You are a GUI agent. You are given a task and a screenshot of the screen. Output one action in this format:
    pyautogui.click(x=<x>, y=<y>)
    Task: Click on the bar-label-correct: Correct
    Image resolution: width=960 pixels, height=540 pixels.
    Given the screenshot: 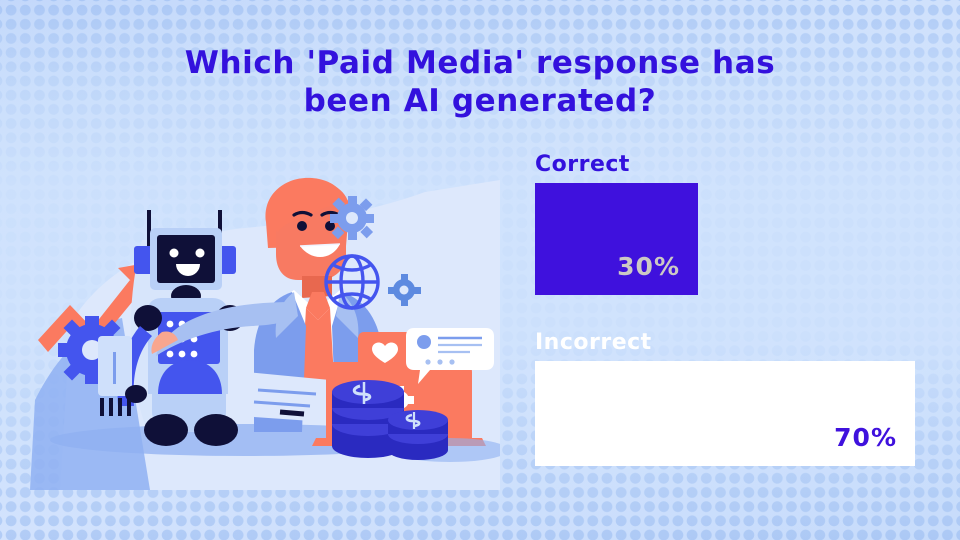 What is the action you would take?
    pyautogui.click(x=582, y=164)
    